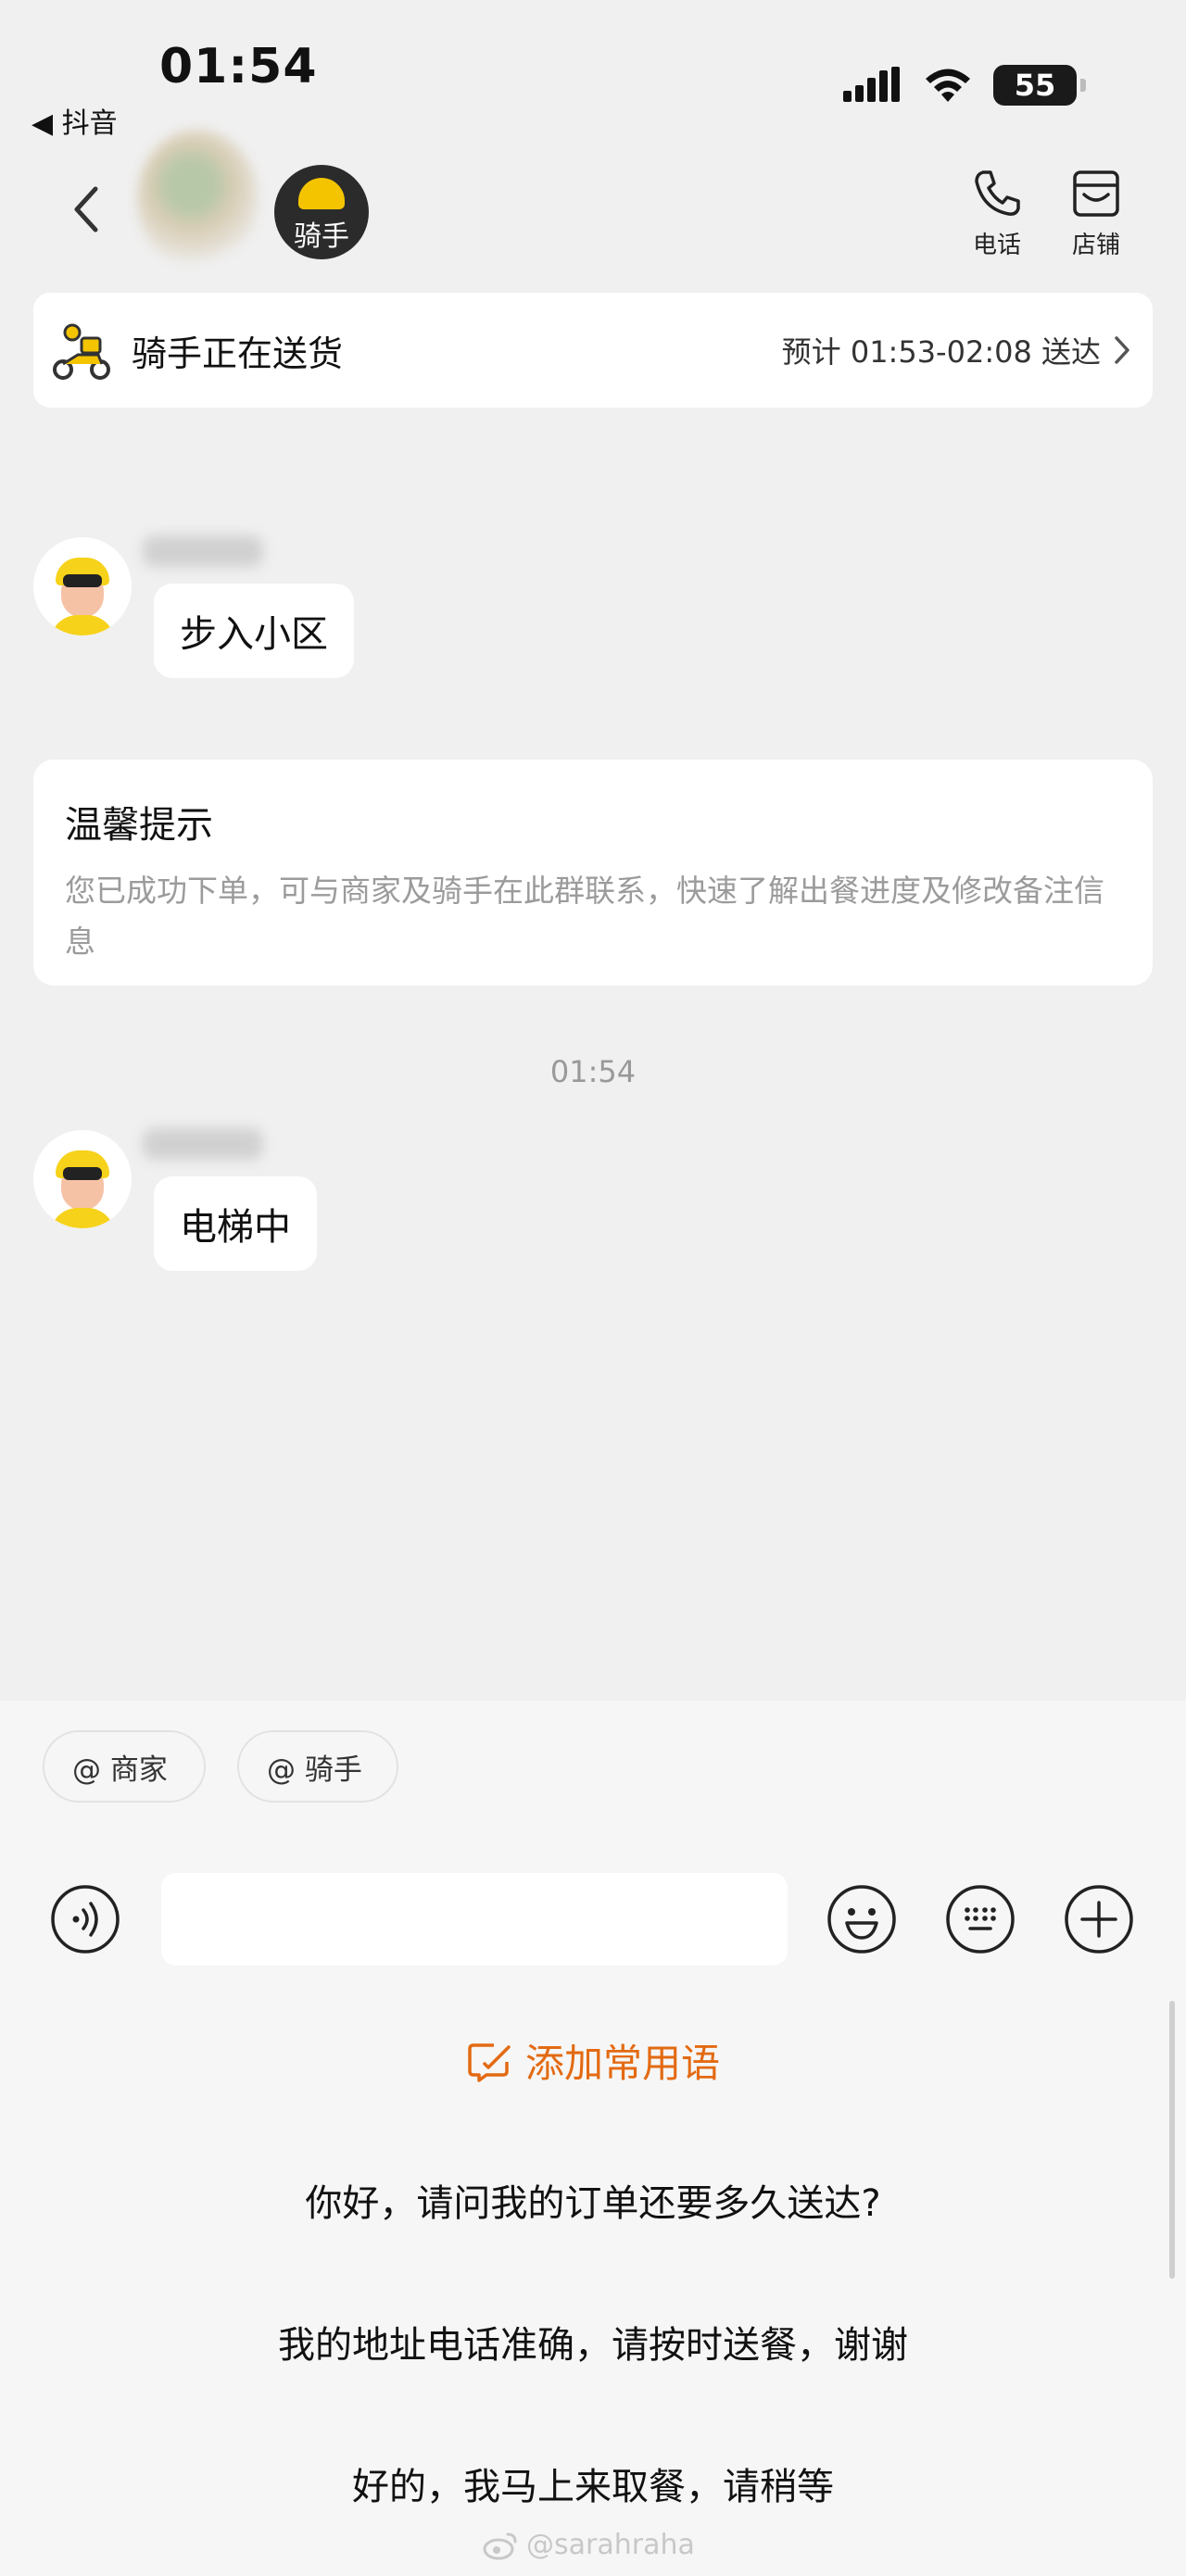  I want to click on keyboard-icon, so click(980, 1919).